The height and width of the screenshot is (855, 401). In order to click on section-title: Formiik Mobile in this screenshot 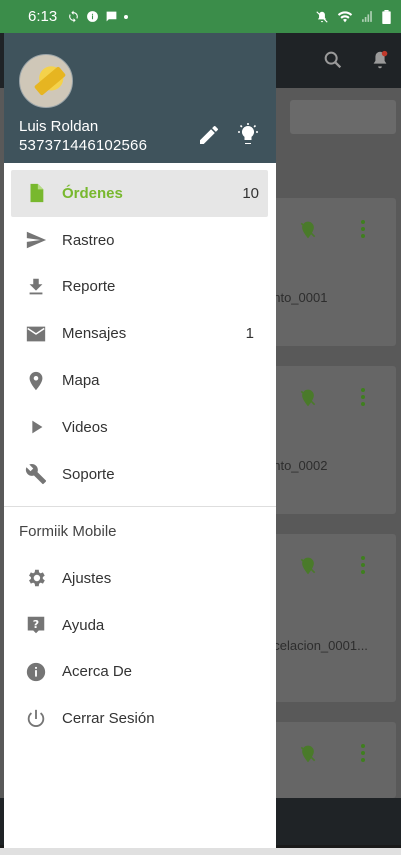, I will do `click(68, 531)`.